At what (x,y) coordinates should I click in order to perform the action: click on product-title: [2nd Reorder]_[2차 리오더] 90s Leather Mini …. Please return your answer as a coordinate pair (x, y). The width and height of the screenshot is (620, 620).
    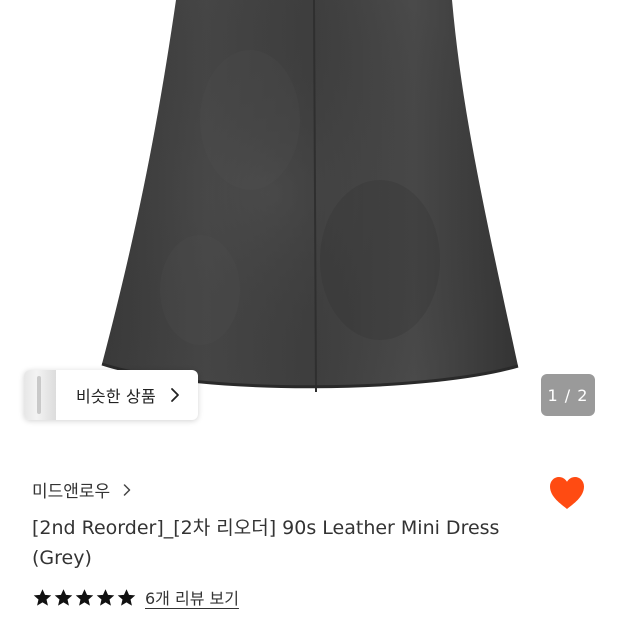
    Looking at the image, I should click on (266, 543).